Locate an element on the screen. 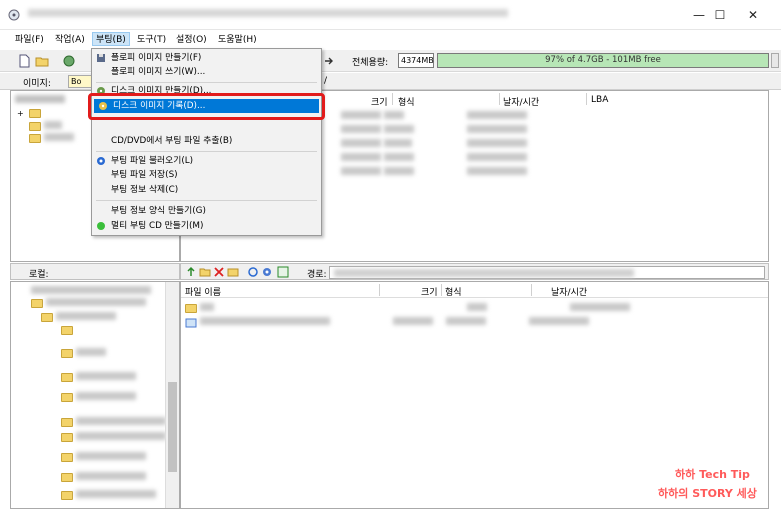 Image resolution: width=781 pixels, height=519 pixels. column-filename: 파일 이름 is located at coordinates (203, 291).